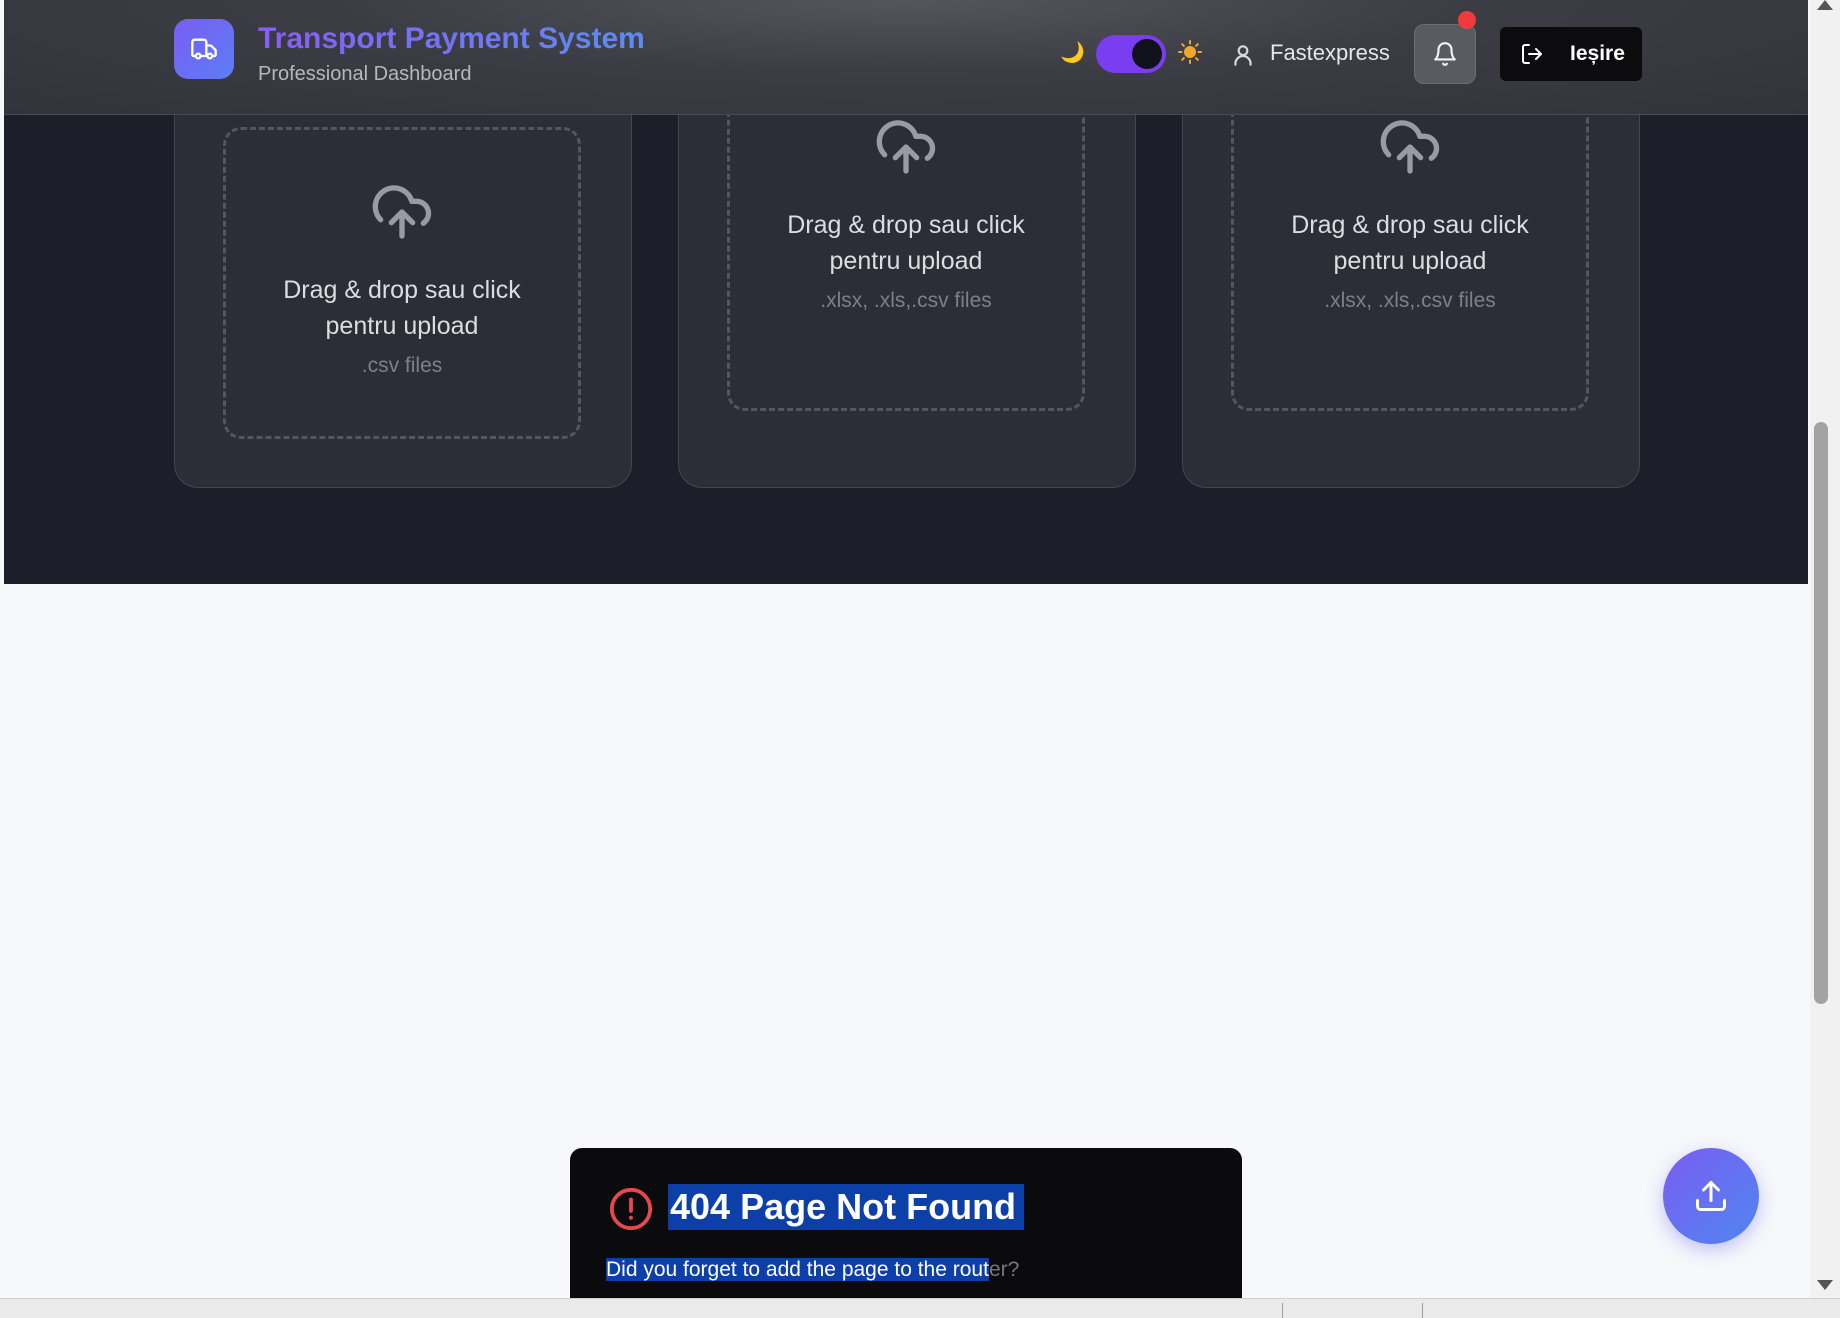 The width and height of the screenshot is (1840, 1318). Describe the element at coordinates (1004, 1269) in the screenshot. I see `error-message-rest: er?` at that location.